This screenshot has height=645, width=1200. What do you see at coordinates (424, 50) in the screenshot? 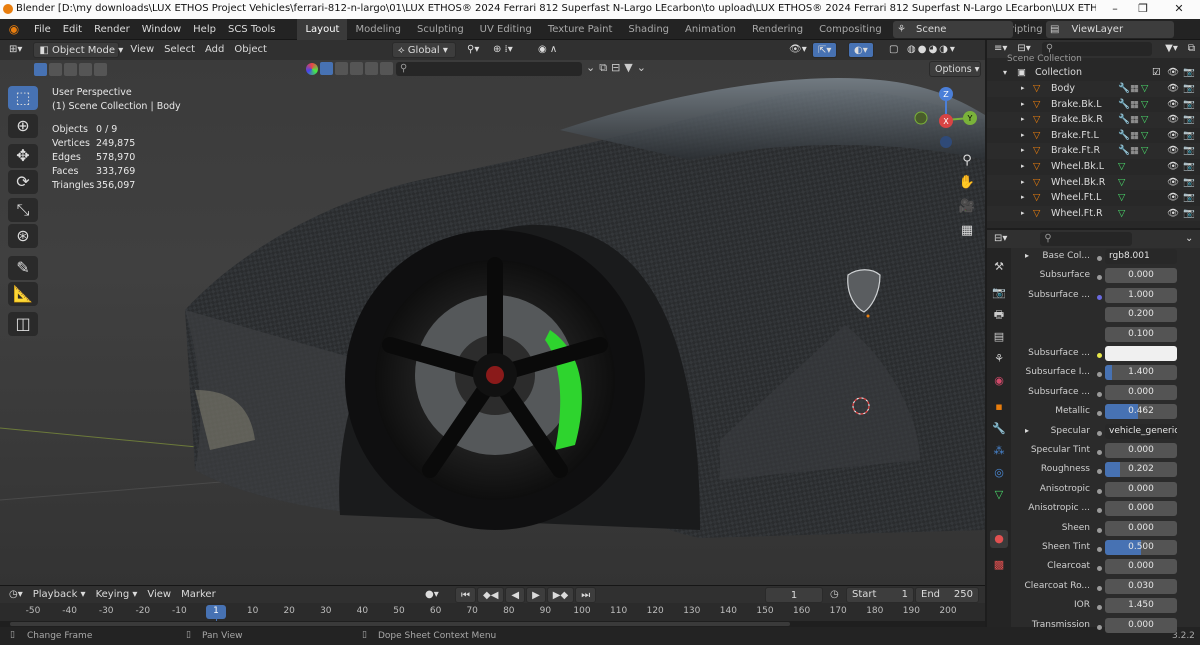
I see `transform-orientation: ⟡ Global ▾` at bounding box center [424, 50].